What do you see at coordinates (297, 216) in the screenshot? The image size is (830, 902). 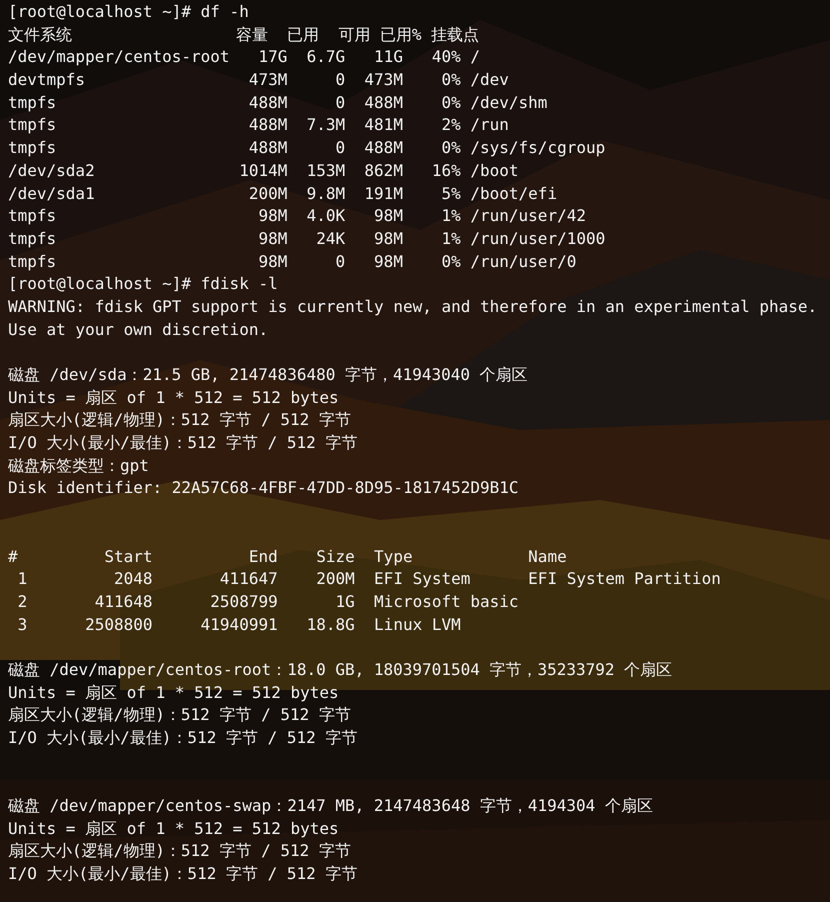 I see `terminal-line: tmpfs 98M 4.0K 98M 1% /run/user/42` at bounding box center [297, 216].